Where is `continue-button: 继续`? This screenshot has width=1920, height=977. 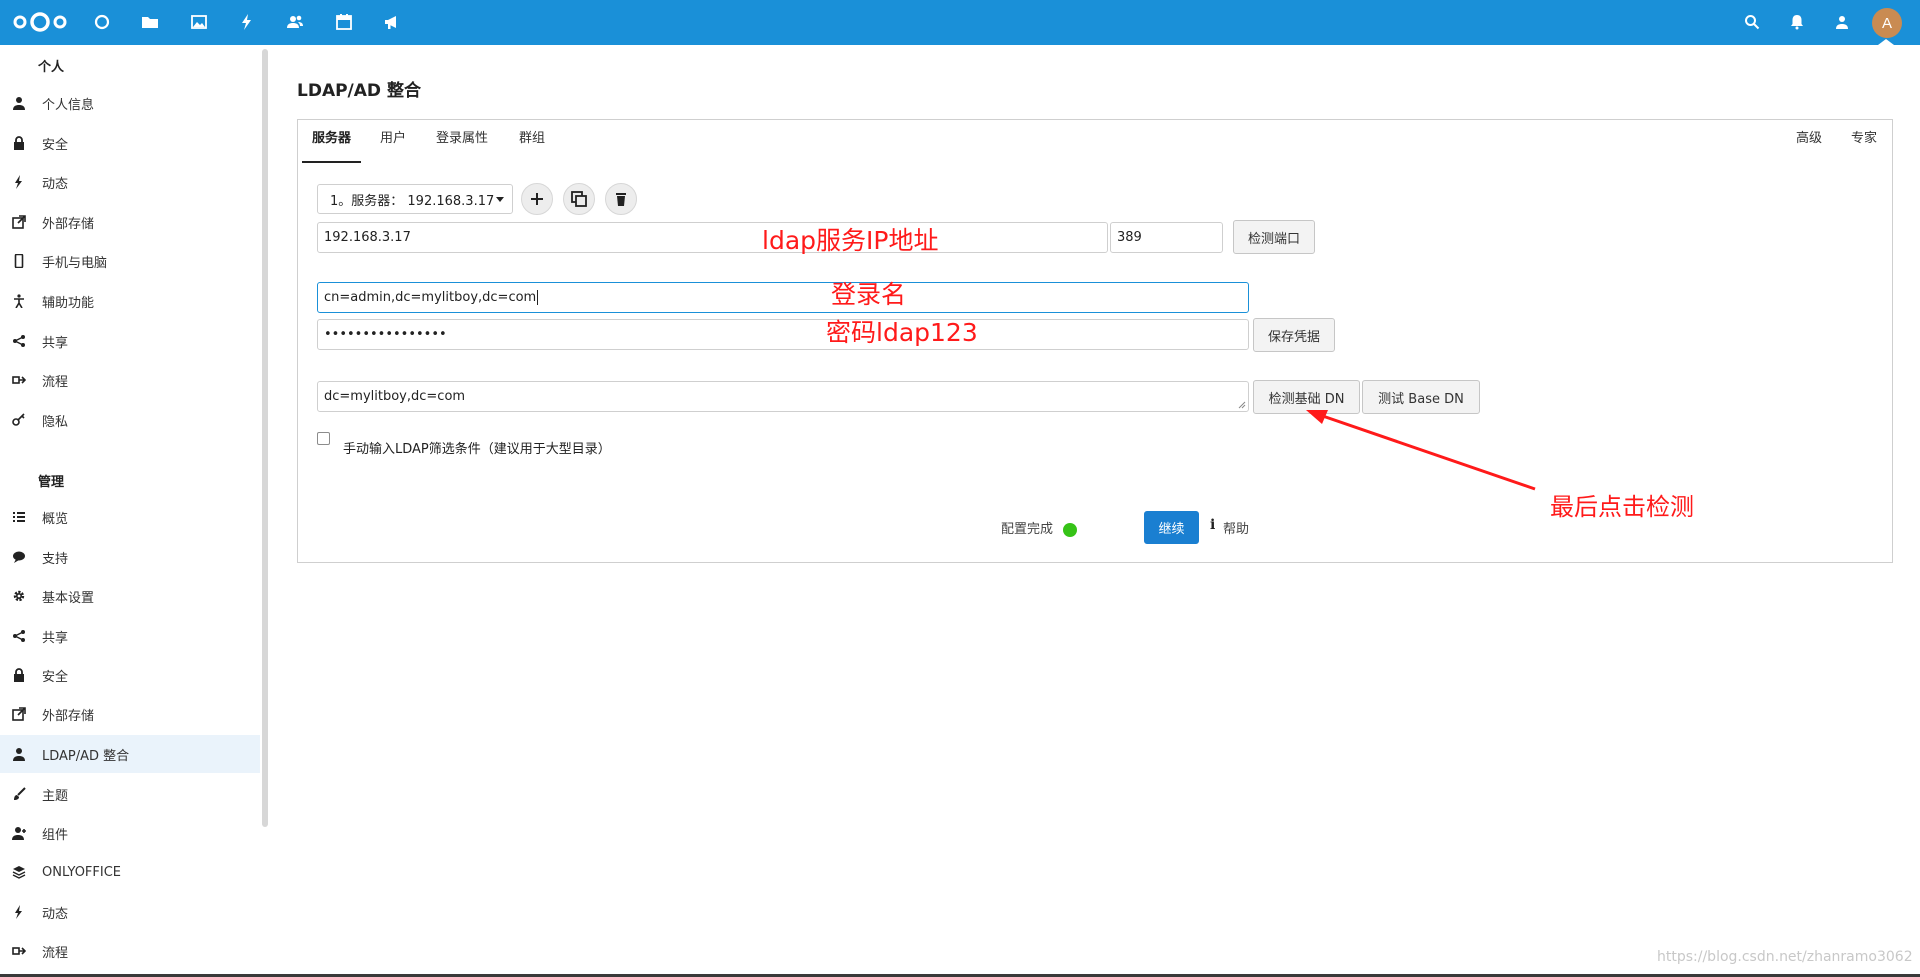
continue-button: 继续 is located at coordinates (1171, 527).